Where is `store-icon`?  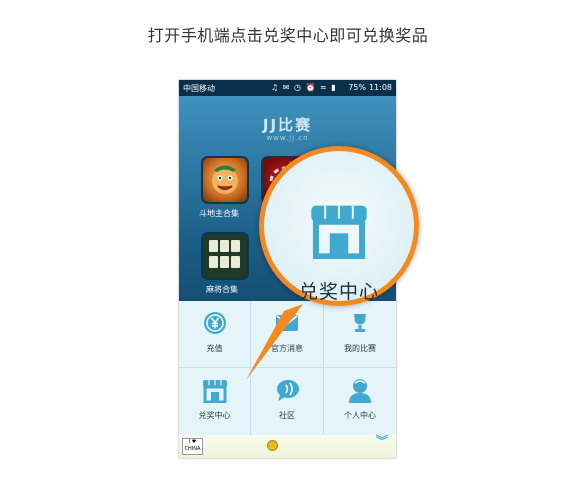 store-icon is located at coordinates (339, 232).